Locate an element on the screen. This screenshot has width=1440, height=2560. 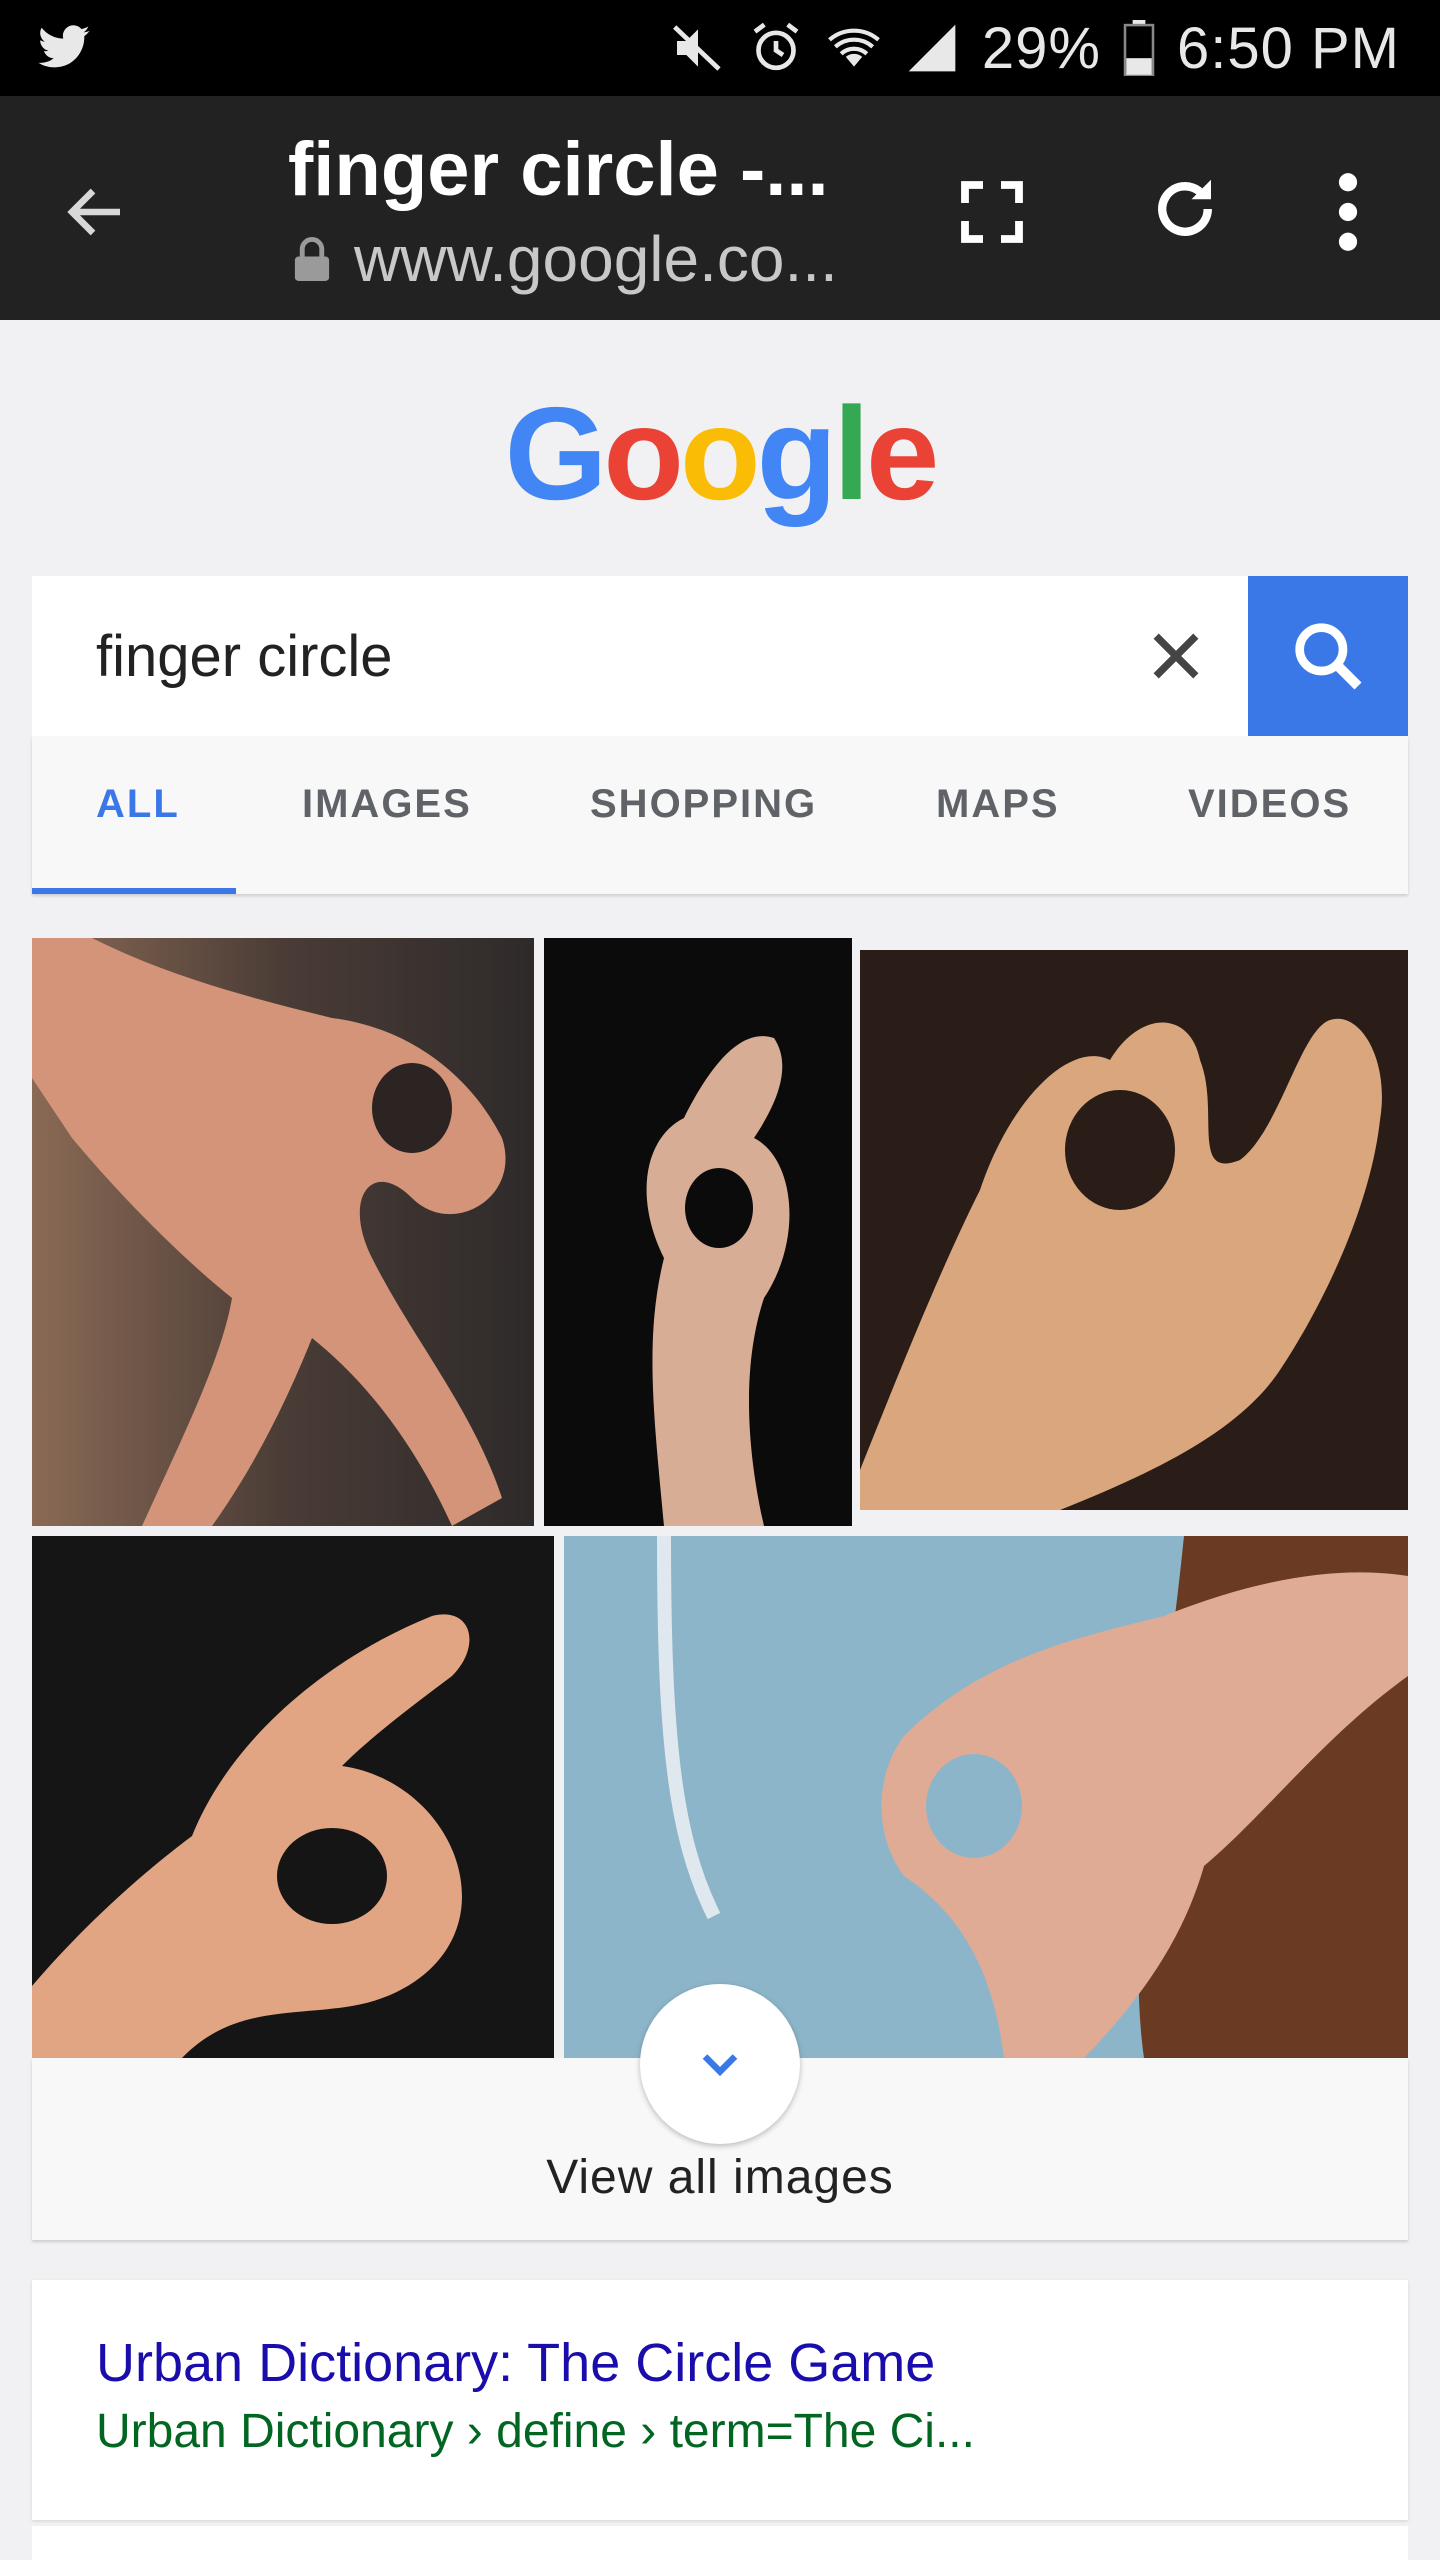
alarm-icon is located at coordinates (776, 46).